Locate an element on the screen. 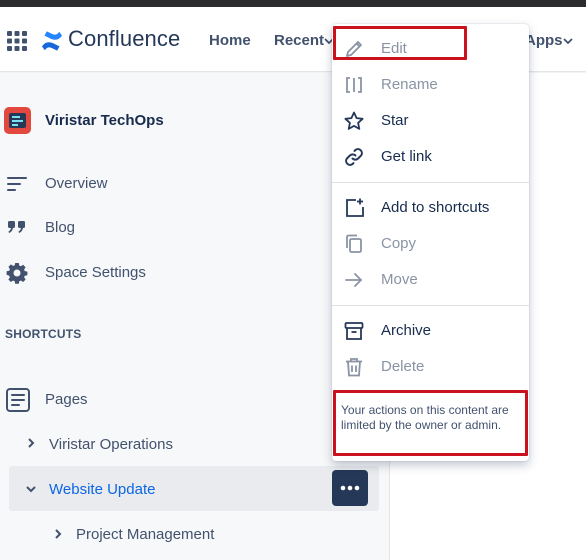 This screenshot has height=560, width=586. menu-item-label: Copy is located at coordinates (399, 243).